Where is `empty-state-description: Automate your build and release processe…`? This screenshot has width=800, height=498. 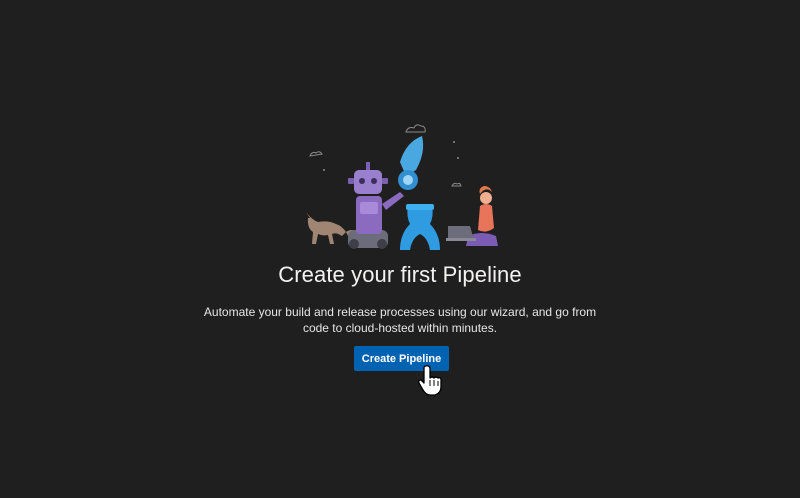
empty-state-description: Automate your build and release processe… is located at coordinates (400, 320).